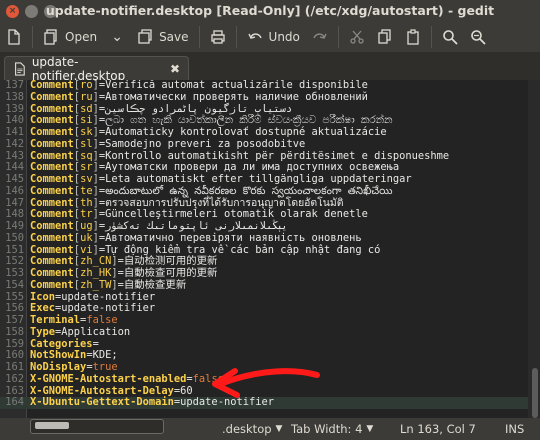 Image resolution: width=540 pixels, height=440 pixels. What do you see at coordinates (14, 367) in the screenshot?
I see `line-number: 161` at bounding box center [14, 367].